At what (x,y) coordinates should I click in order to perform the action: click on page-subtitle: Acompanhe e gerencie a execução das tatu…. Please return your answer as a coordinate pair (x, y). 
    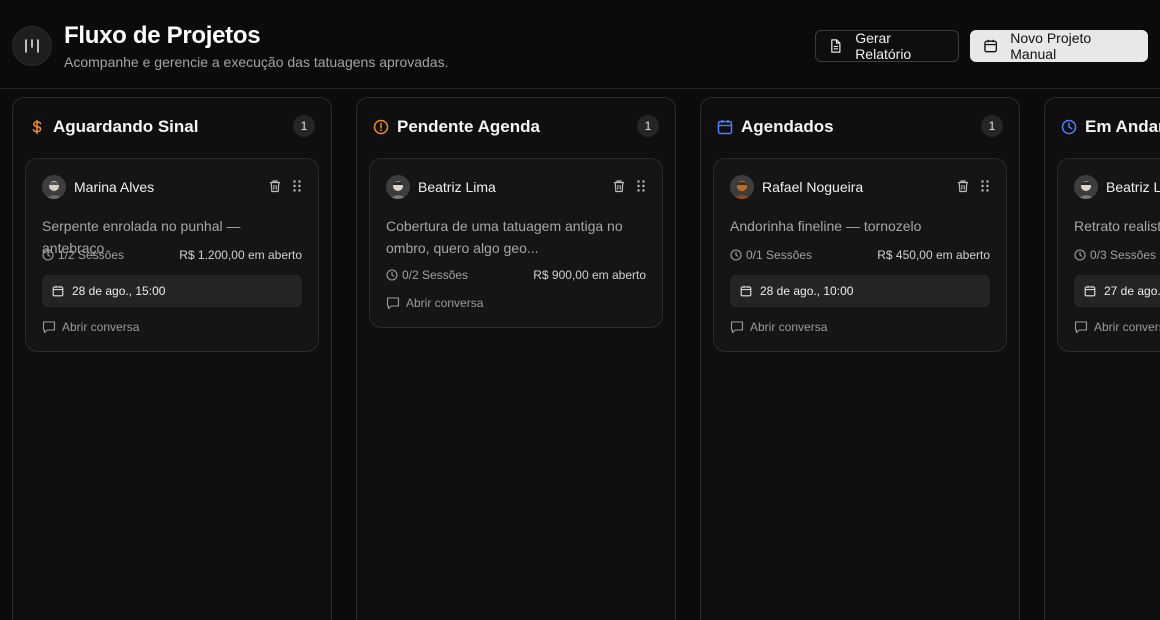
    Looking at the image, I should click on (256, 62).